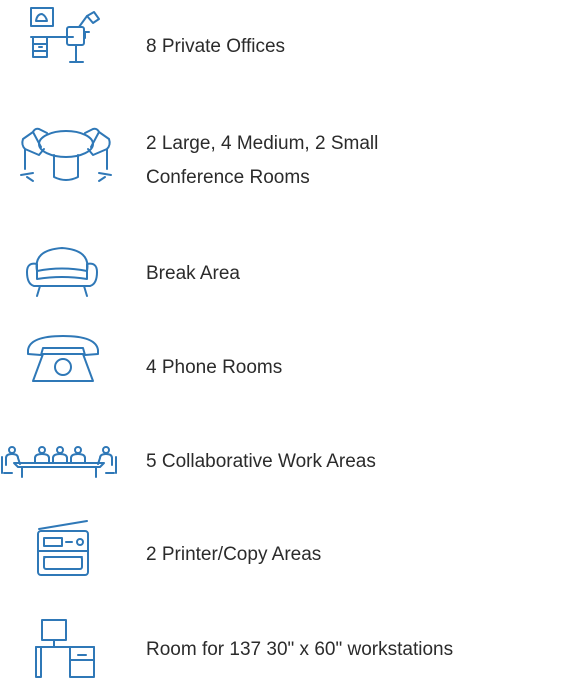  Describe the element at coordinates (60, 462) in the screenshot. I see `collaborative-work-icon` at that location.